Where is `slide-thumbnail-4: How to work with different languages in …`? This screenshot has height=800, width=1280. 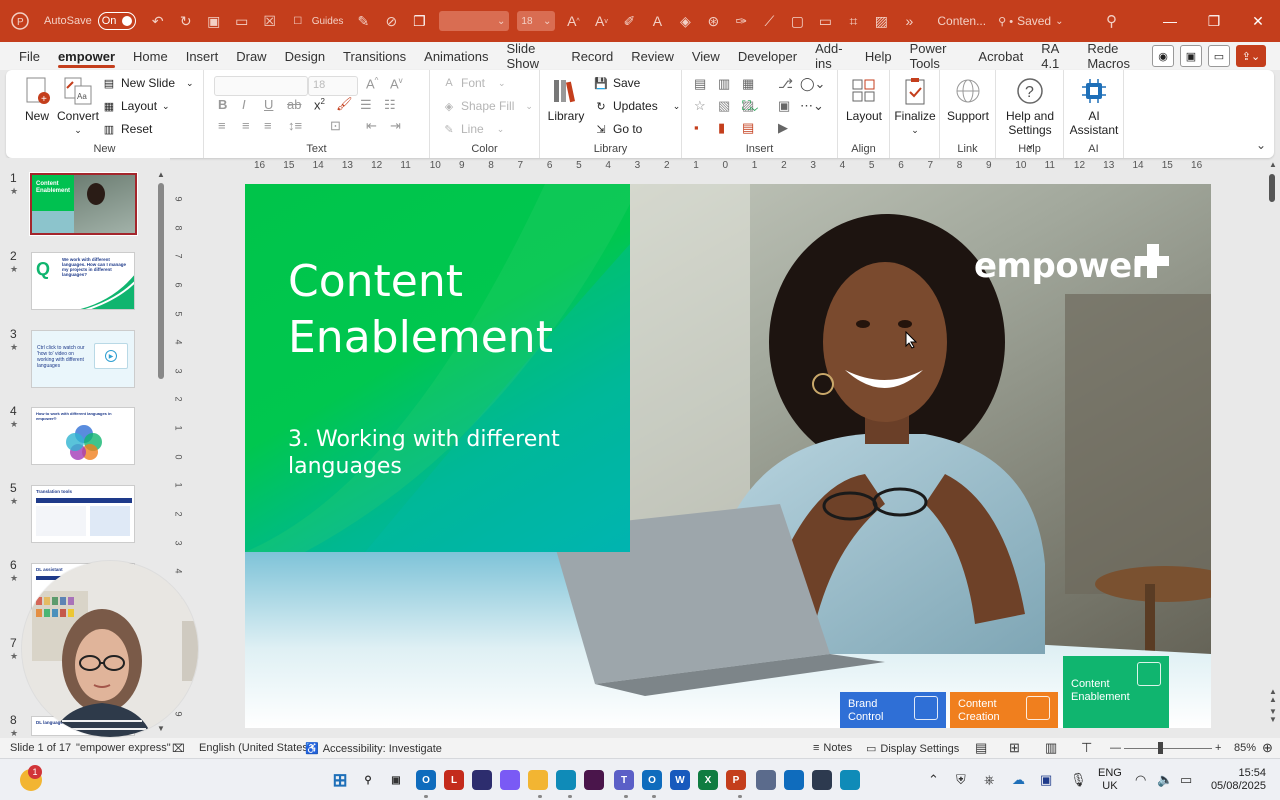 slide-thumbnail-4: How to work with different languages in … is located at coordinates (83, 436).